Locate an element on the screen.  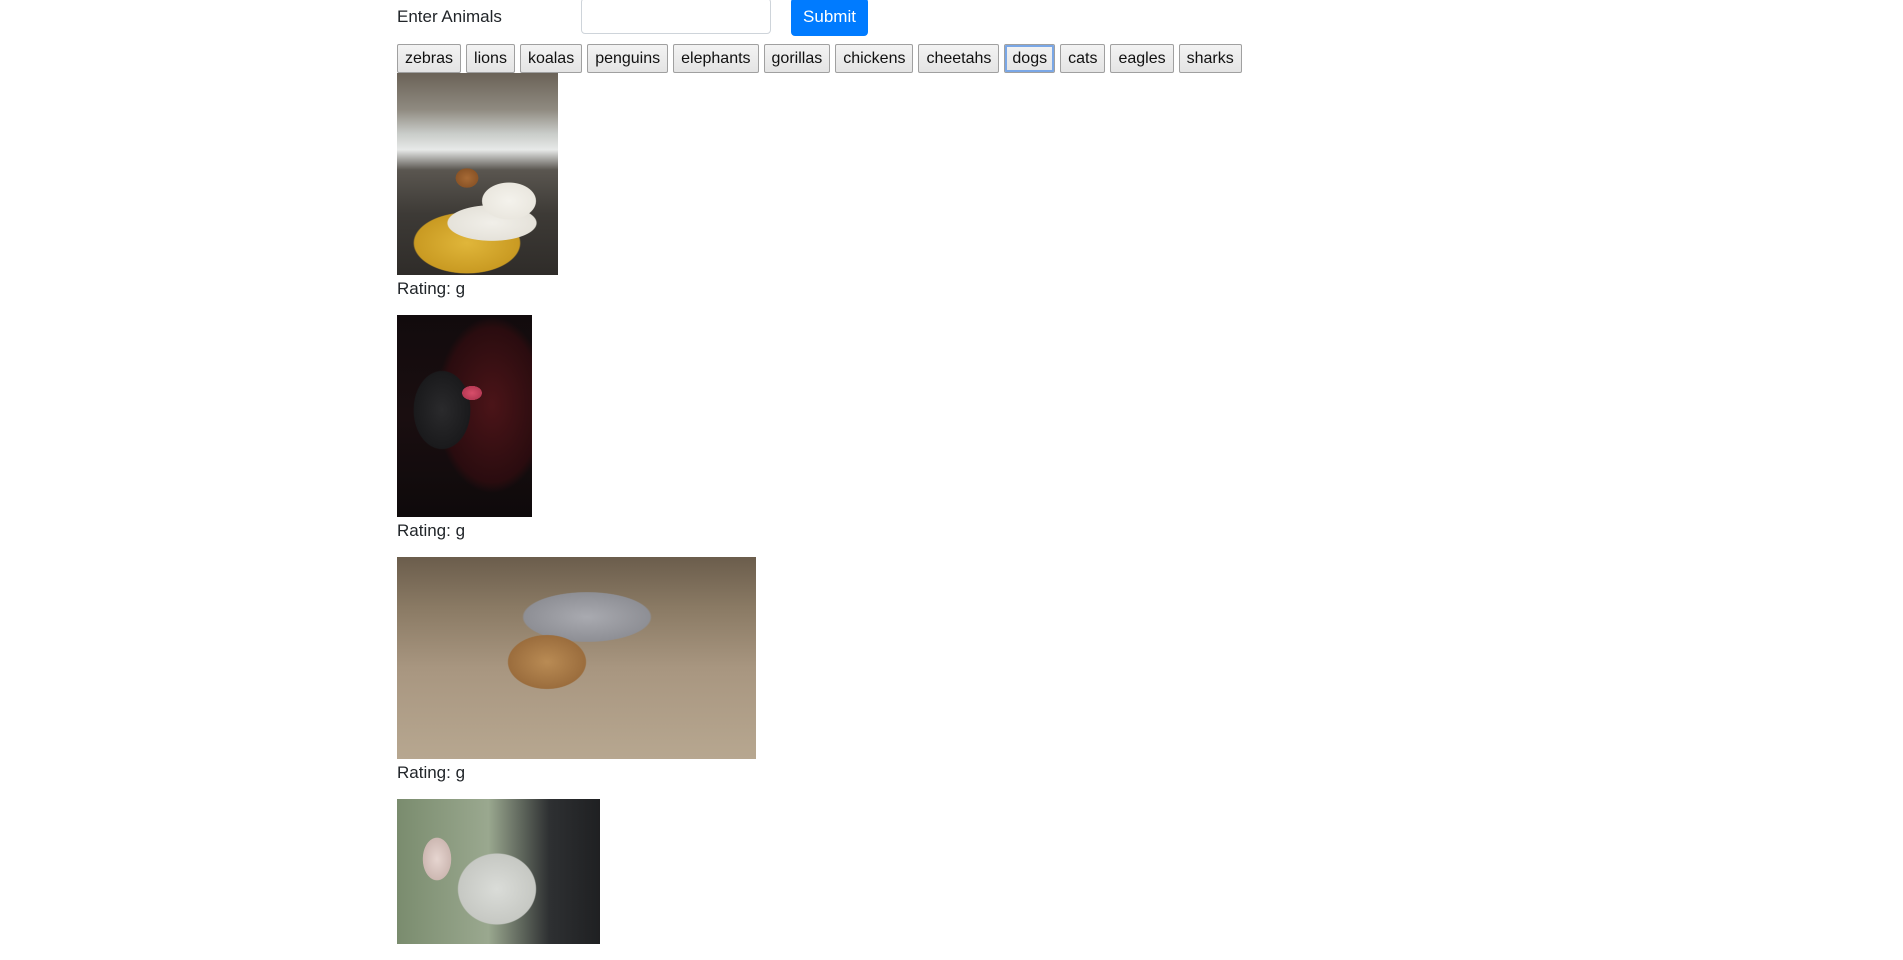
animal-button-koalas: koalas is located at coordinates (551, 58).